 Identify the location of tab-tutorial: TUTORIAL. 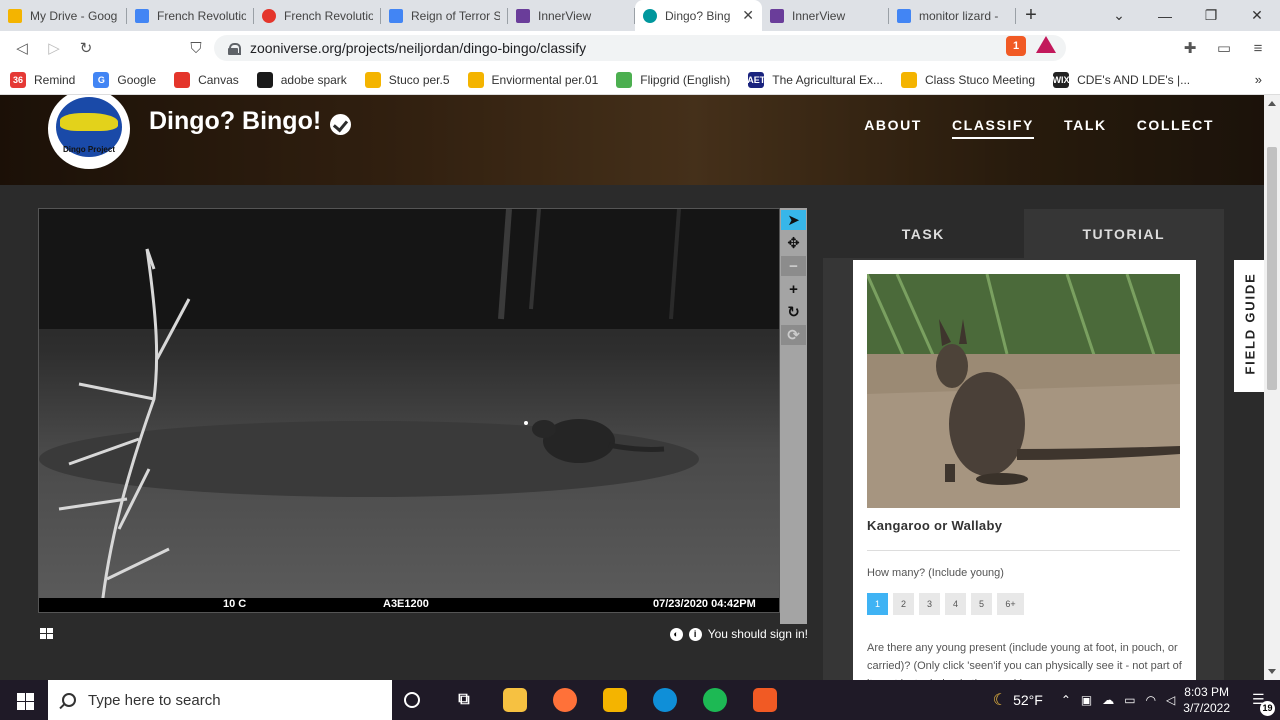
(1124, 233).